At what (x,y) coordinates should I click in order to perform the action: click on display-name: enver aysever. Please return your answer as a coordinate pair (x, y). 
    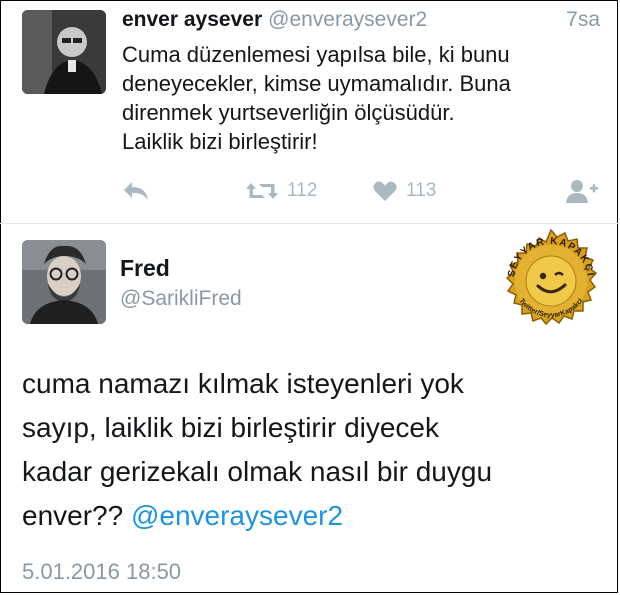
    Looking at the image, I should click on (192, 19).